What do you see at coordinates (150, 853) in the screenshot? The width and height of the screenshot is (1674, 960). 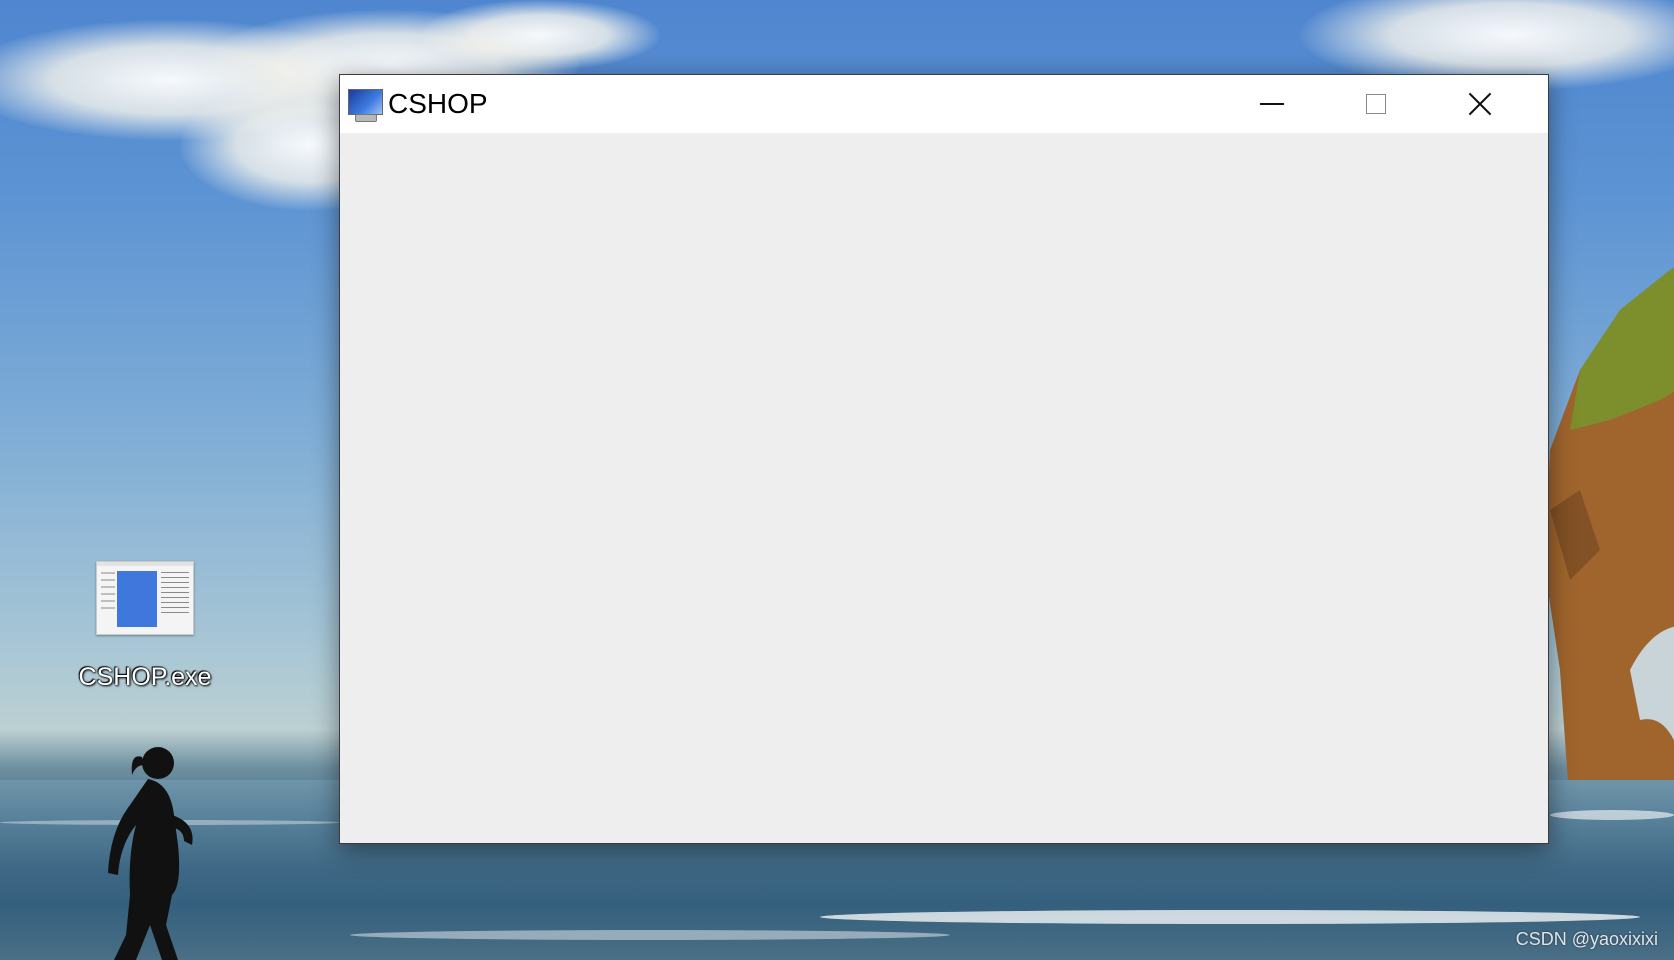 I see `runner-silhouette` at bounding box center [150, 853].